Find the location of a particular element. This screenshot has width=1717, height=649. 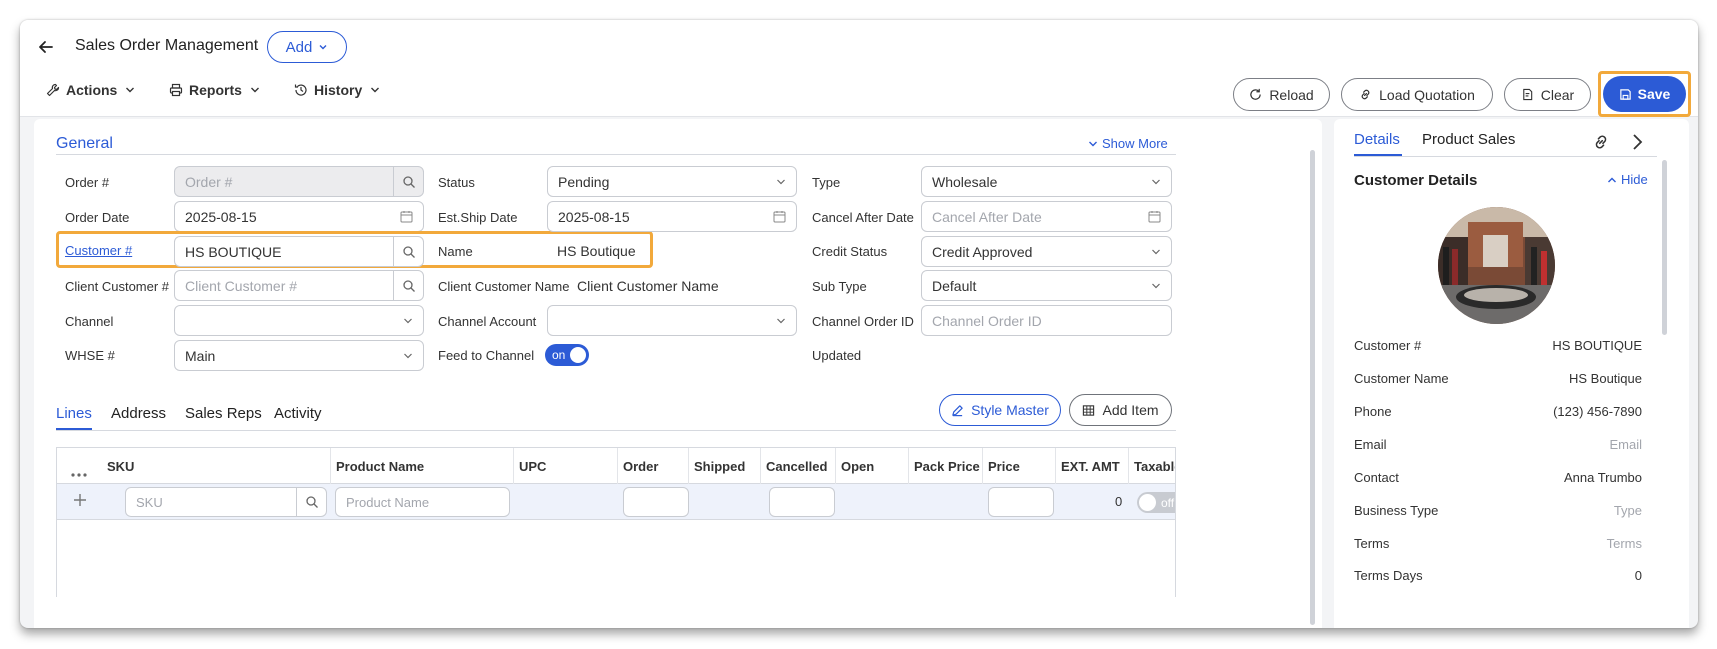

tab-product-sales: Product Sales is located at coordinates (1468, 139).